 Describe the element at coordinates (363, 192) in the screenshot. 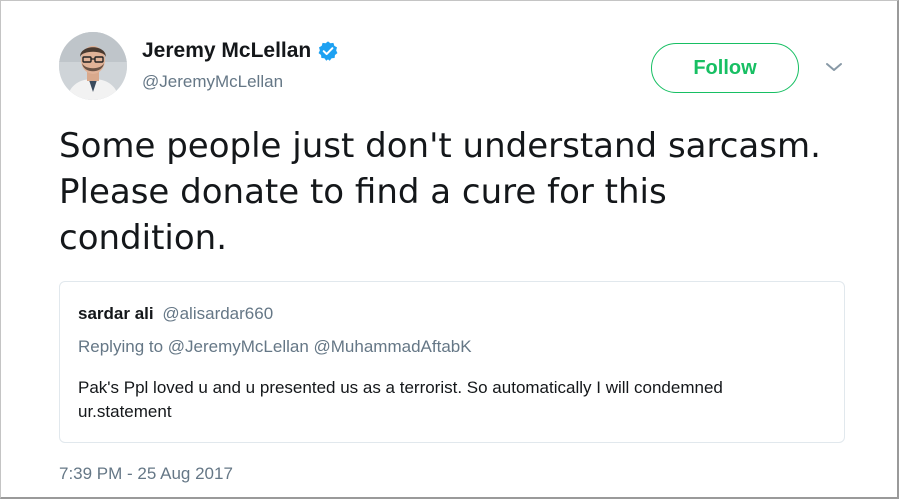

I see `tweet-text-line: Please donate to find a cure for this` at that location.